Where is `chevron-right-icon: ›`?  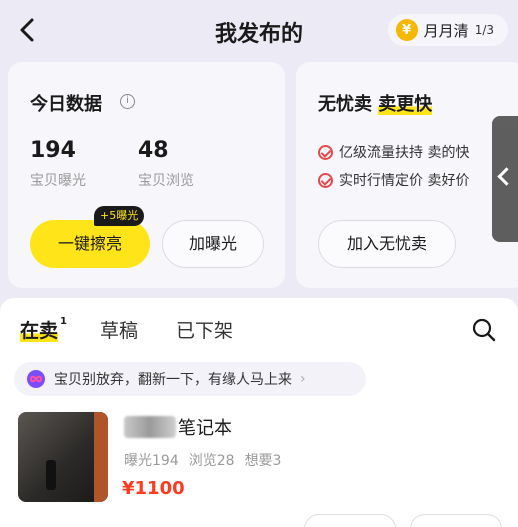 chevron-right-icon: › is located at coordinates (303, 379).